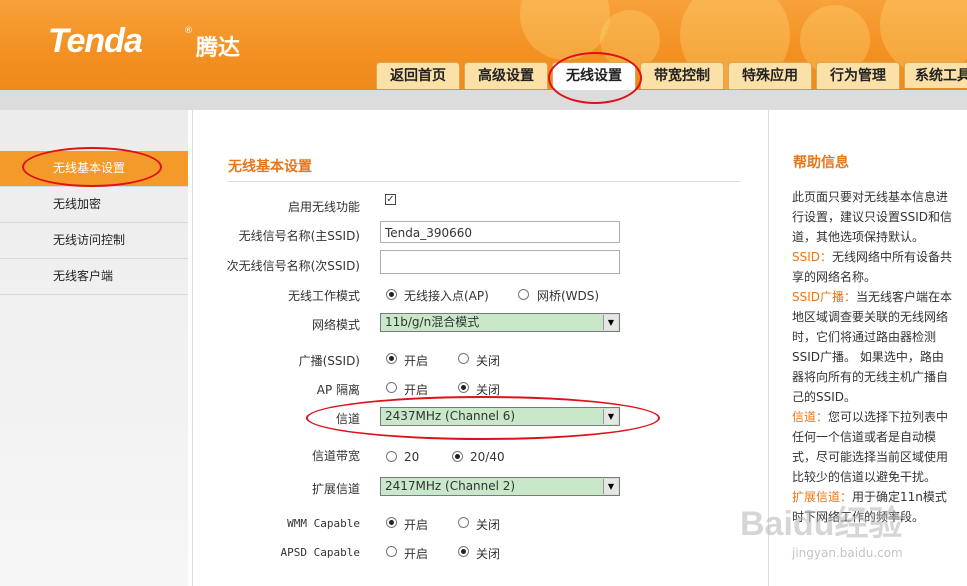 The width and height of the screenshot is (967, 586). Describe the element at coordinates (463, 551) in the screenshot. I see `apsd-off-radio` at that location.